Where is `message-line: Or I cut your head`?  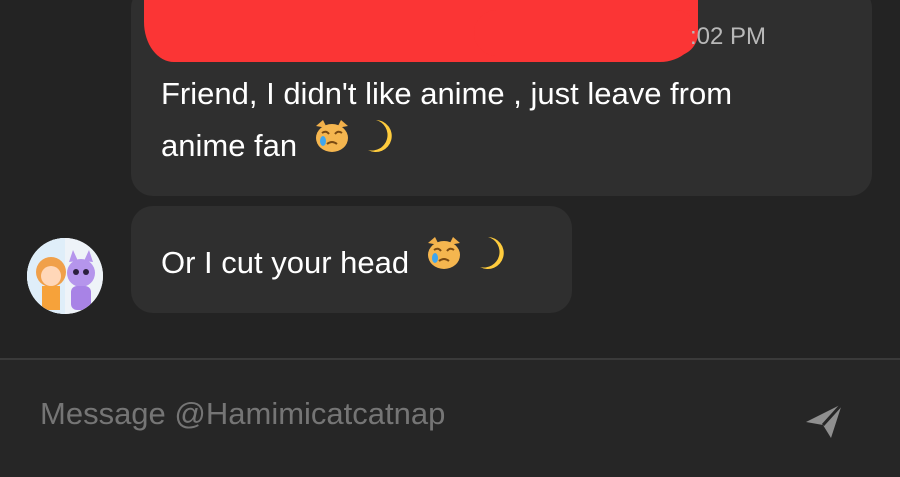 message-line: Or I cut your head is located at coordinates (333, 265).